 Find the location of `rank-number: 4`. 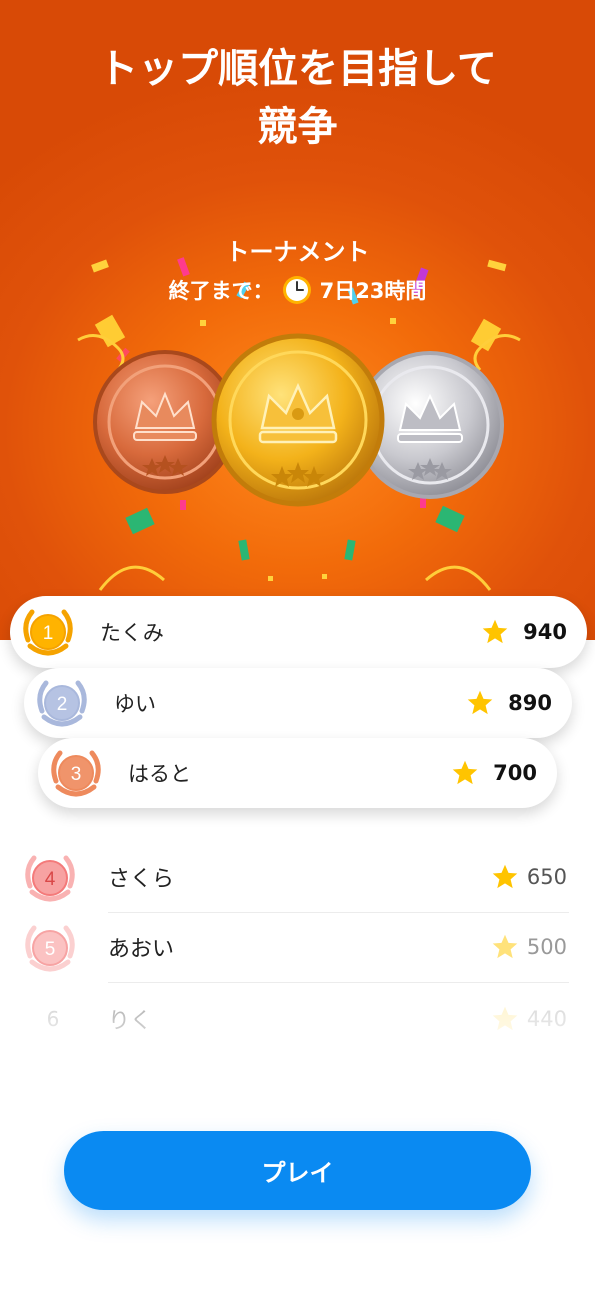

rank-number: 4 is located at coordinates (50, 879).